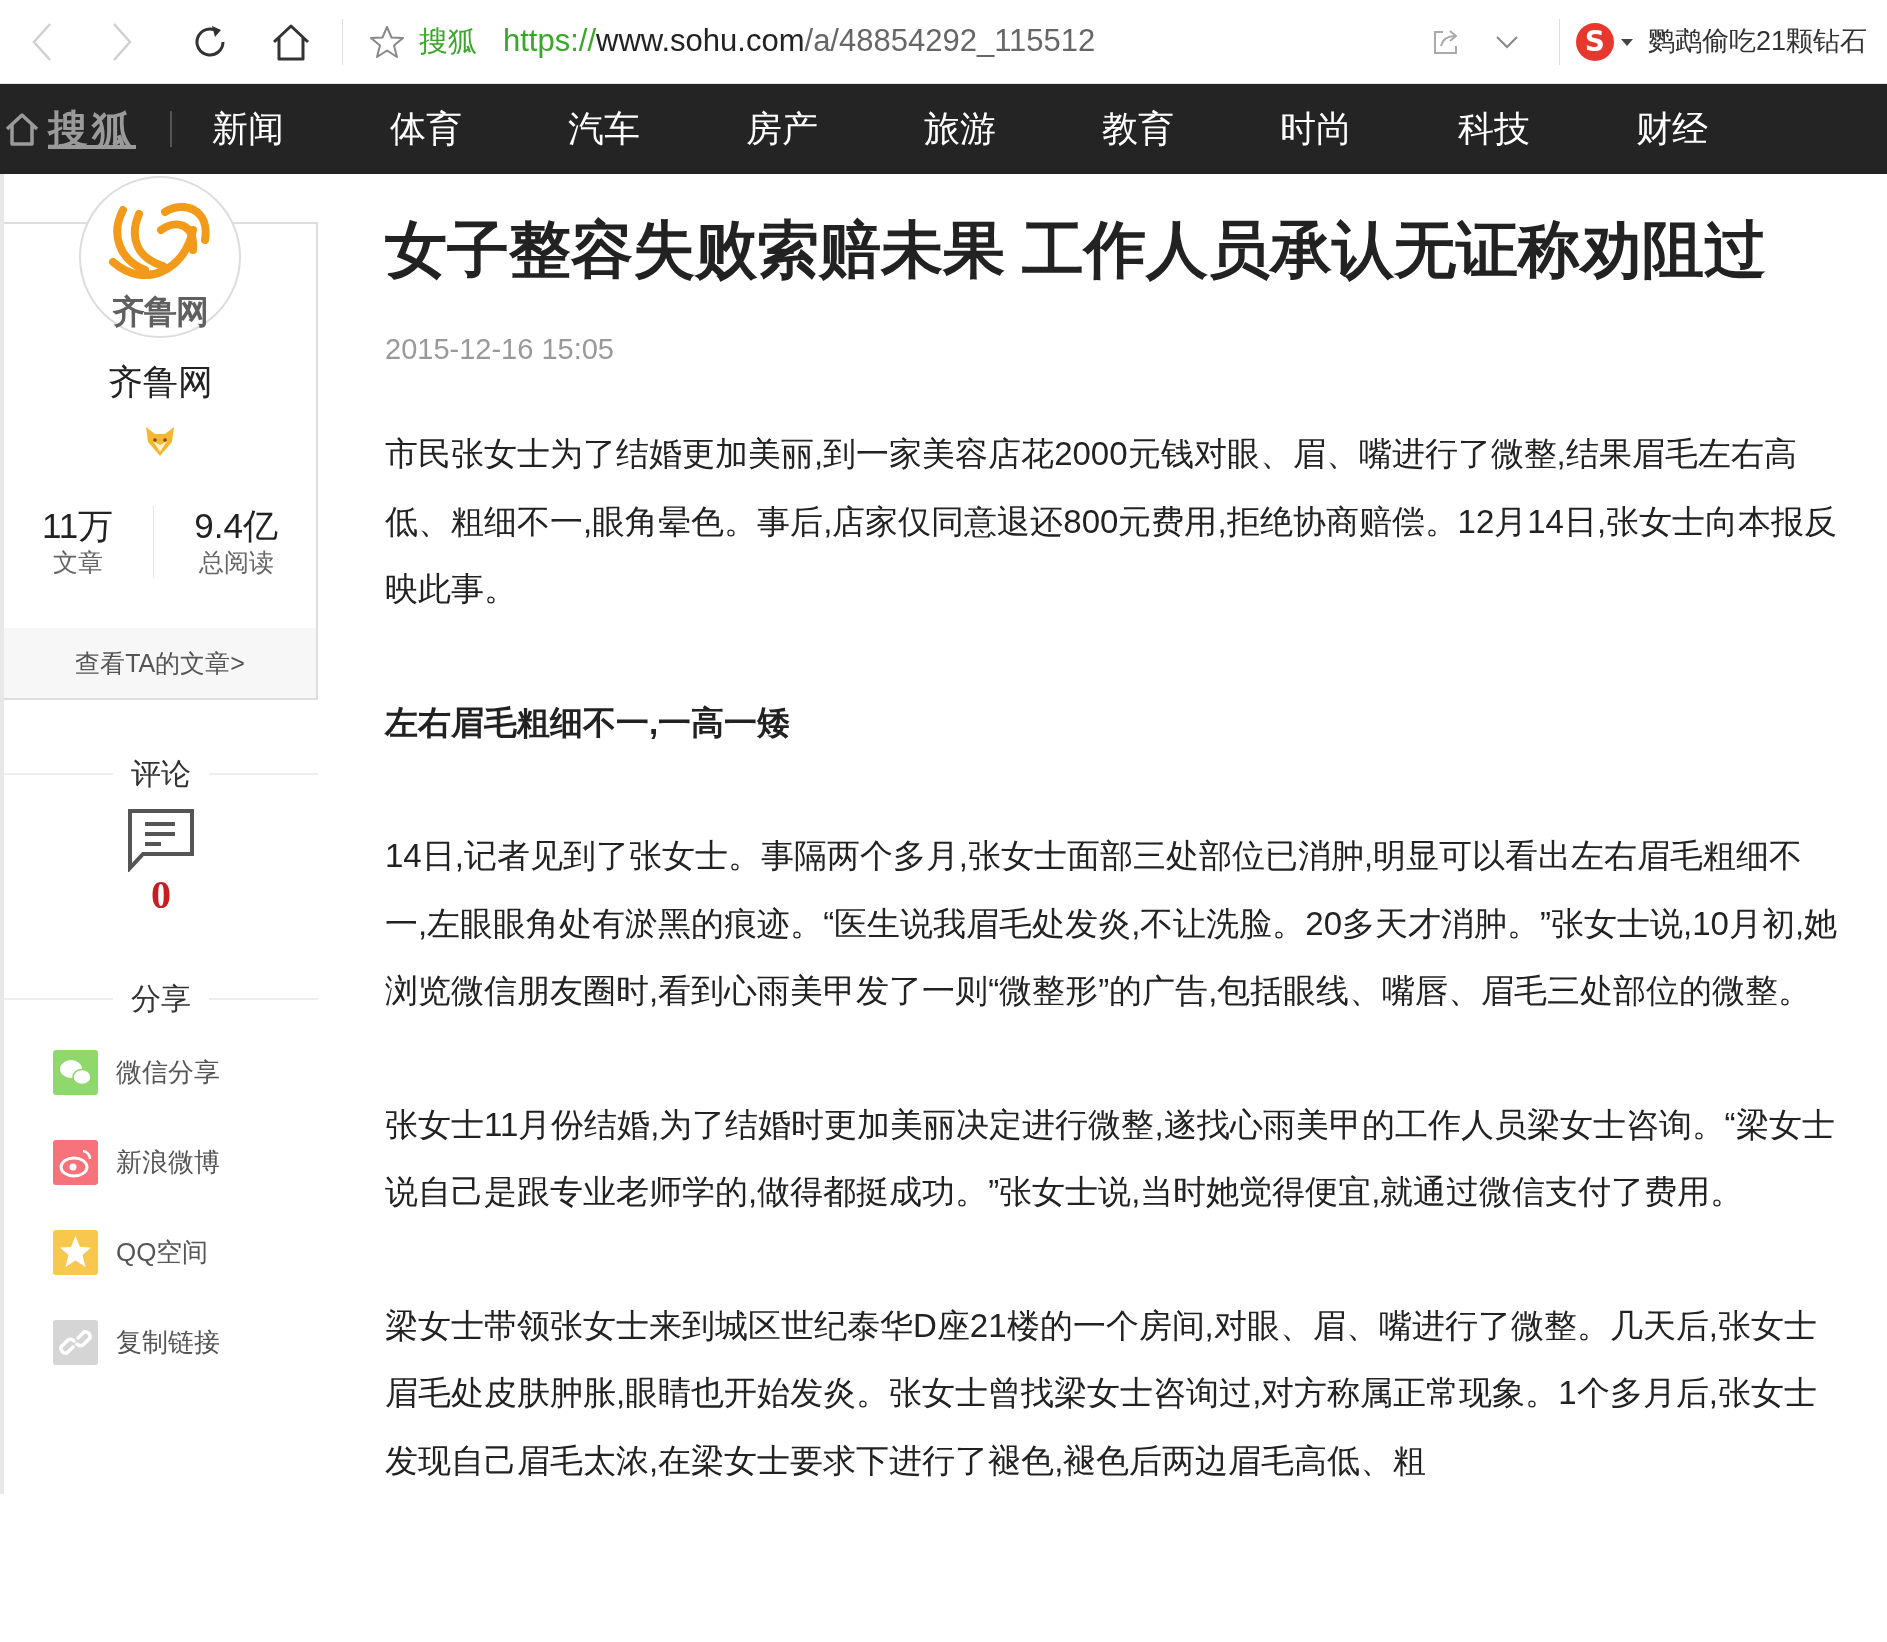 This screenshot has width=1887, height=1642. I want to click on stat-label: 总阅读, so click(236, 562).